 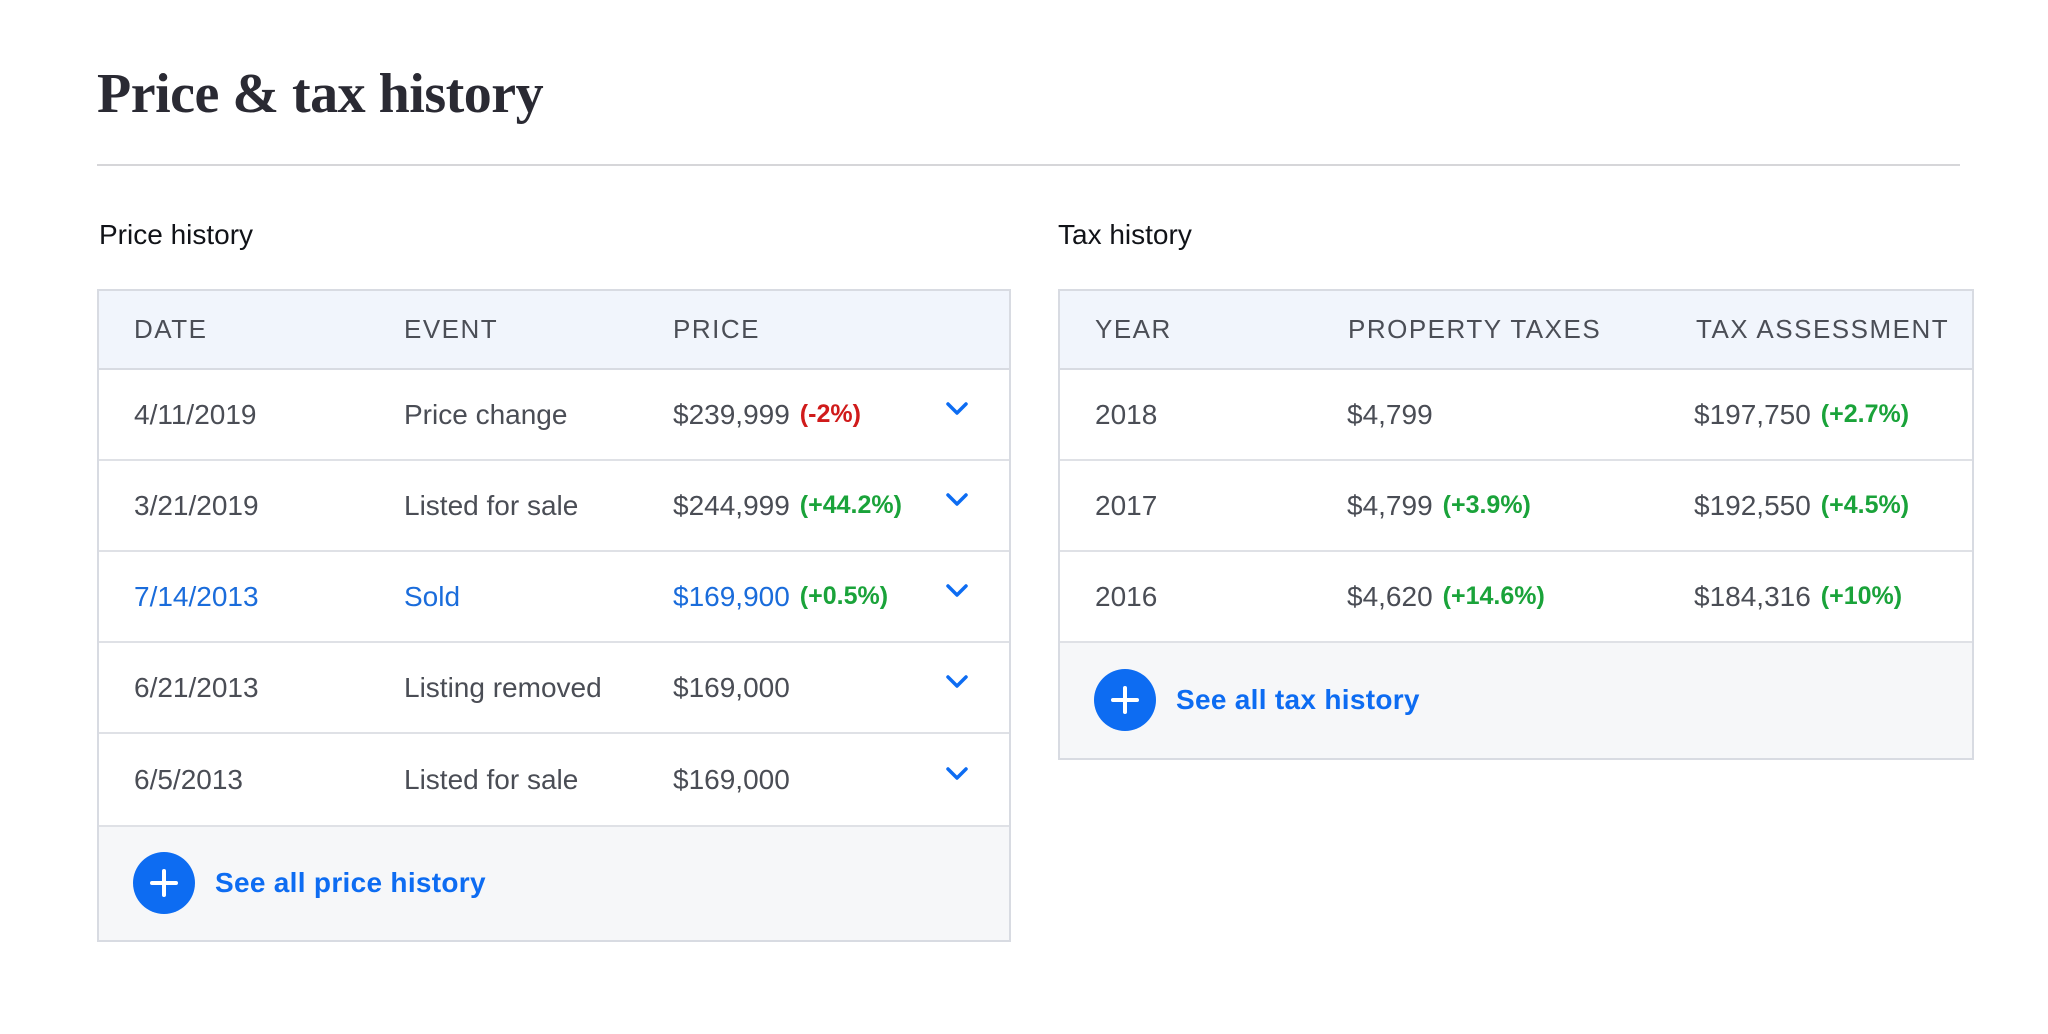 I want to click on property-taxes-cell: $4,620 (+14.6%), so click(x=1446, y=596).